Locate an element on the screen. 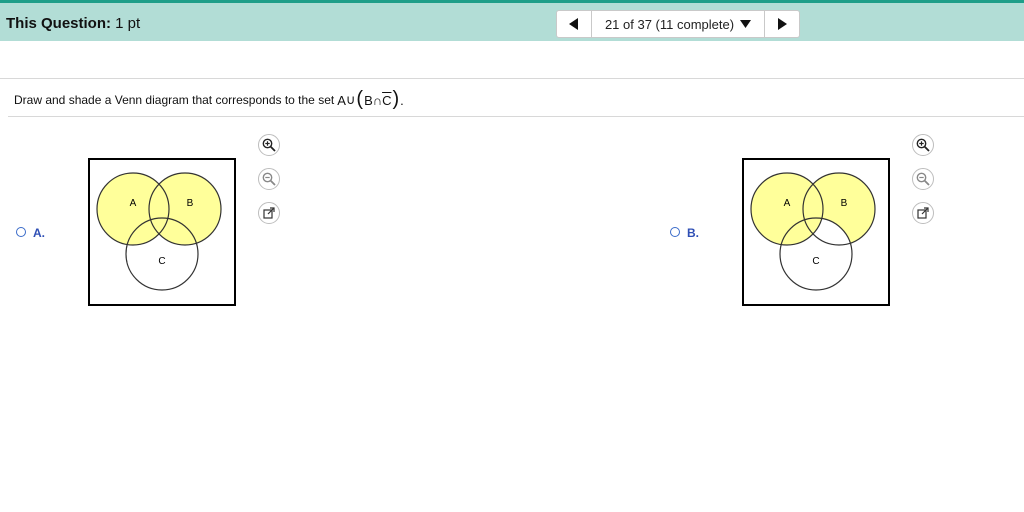  question-select-dropdown: 21 of 37 (11 complete) is located at coordinates (678, 24).